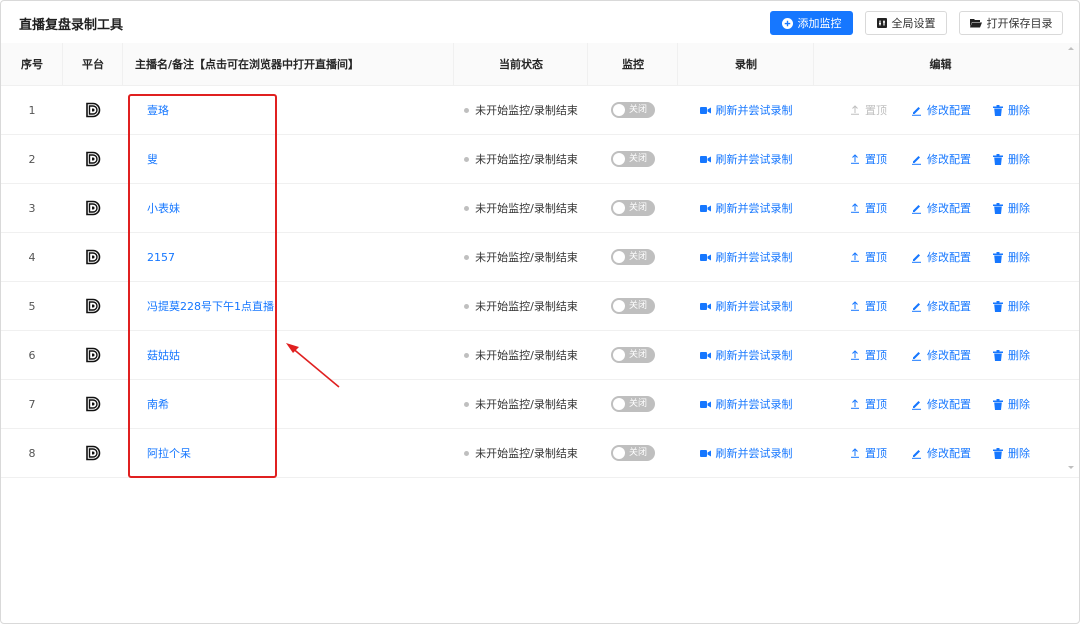 This screenshot has width=1080, height=624. What do you see at coordinates (811, 23) in the screenshot?
I see `add-monitor-button: 添加监控` at bounding box center [811, 23].